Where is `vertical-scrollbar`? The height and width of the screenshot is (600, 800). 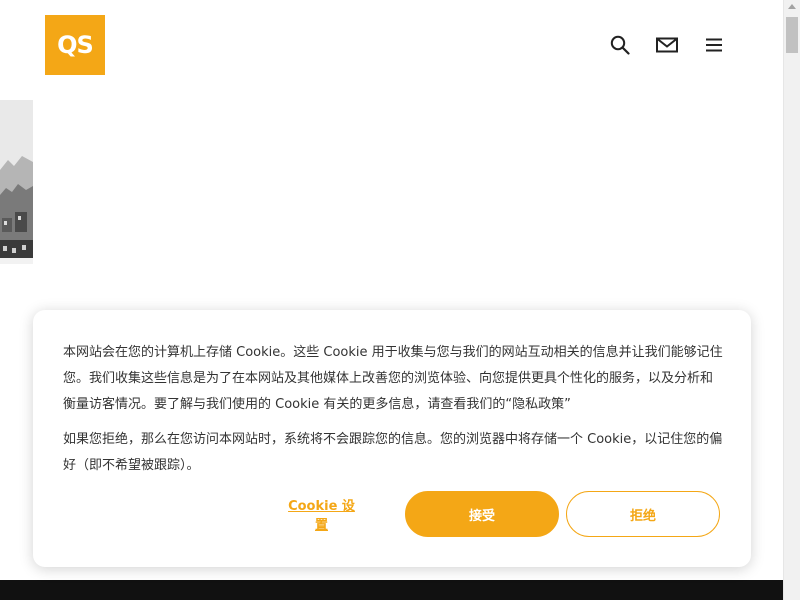
vertical-scrollbar is located at coordinates (791, 300).